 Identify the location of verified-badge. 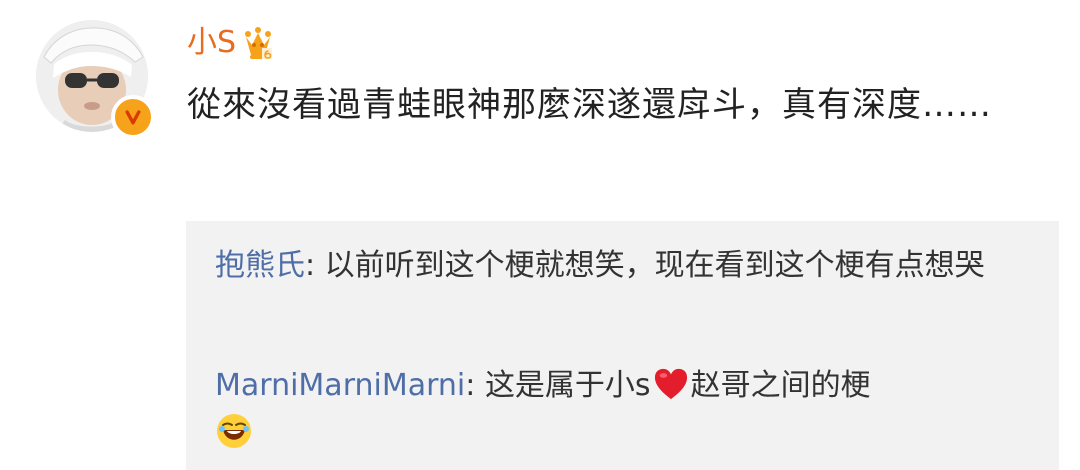
(133, 117).